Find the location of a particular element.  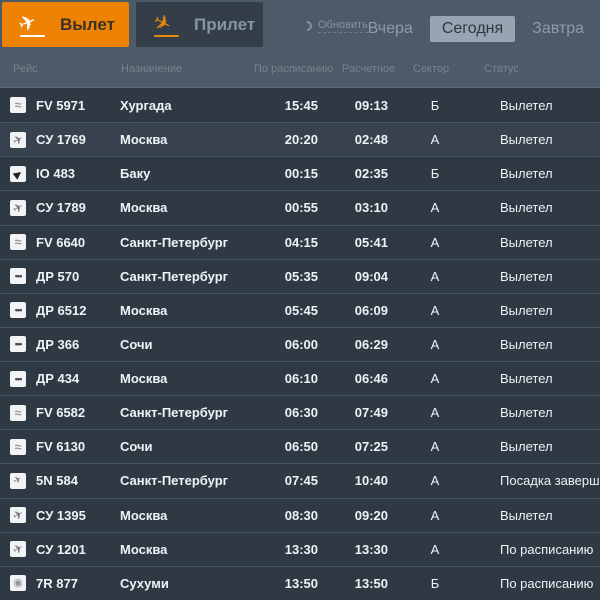

estimated-time: 13:50 is located at coordinates (371, 583).